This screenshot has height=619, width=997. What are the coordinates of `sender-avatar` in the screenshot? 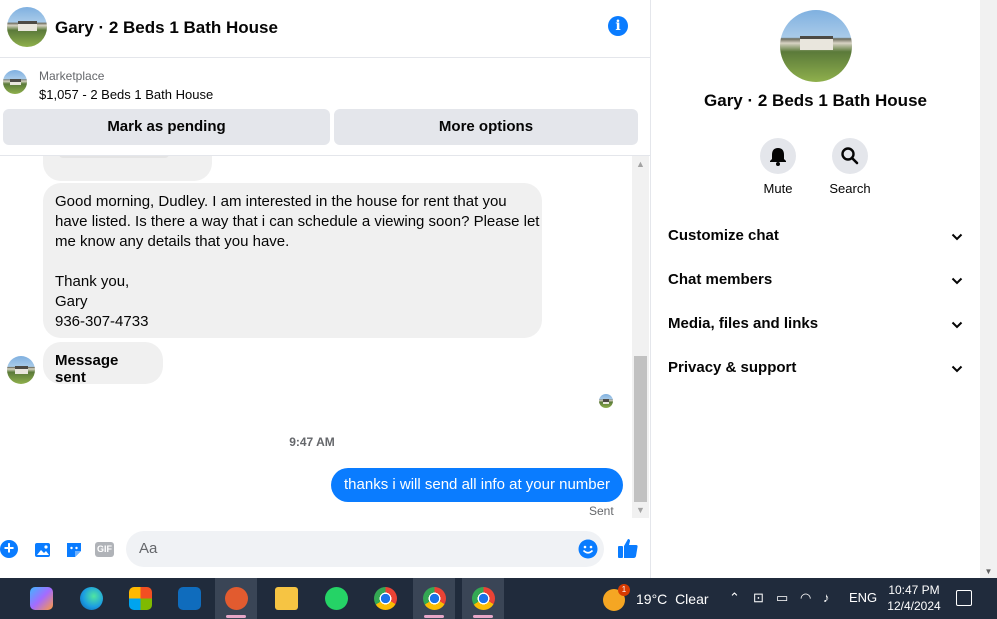 It's located at (21, 370).